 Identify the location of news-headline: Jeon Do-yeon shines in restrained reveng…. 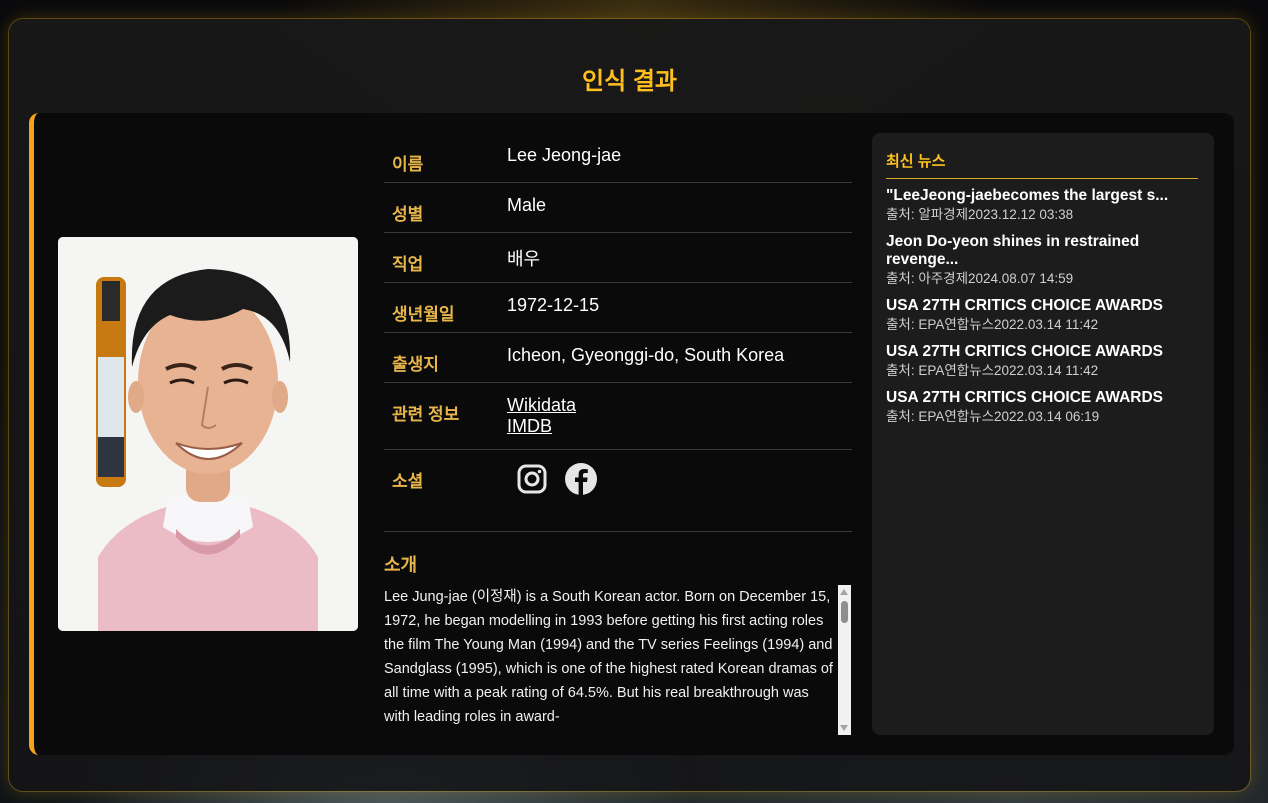
(1043, 251).